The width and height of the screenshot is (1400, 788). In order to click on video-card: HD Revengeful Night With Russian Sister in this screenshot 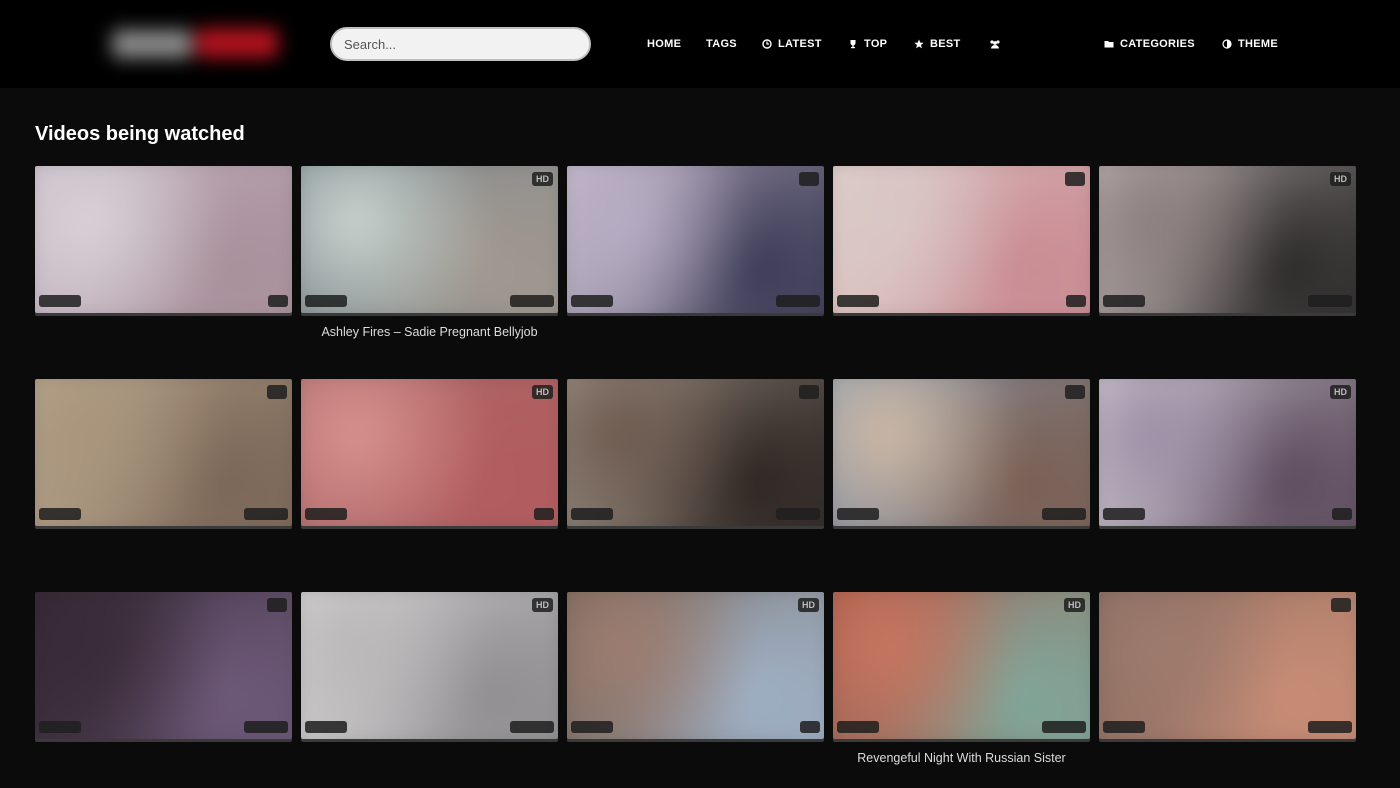, I will do `click(961, 679)`.